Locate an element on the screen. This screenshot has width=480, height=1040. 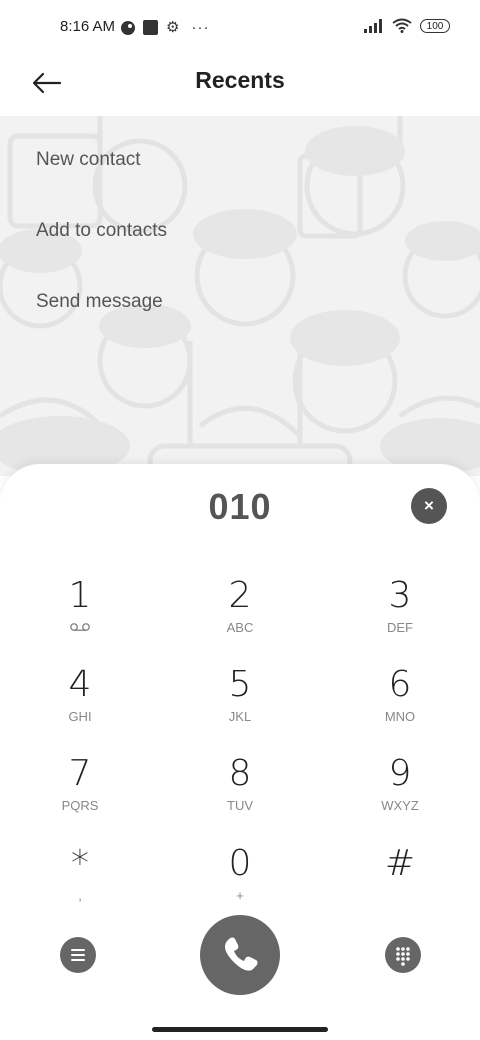
key-digit: 5 is located at coordinates (240, 684).